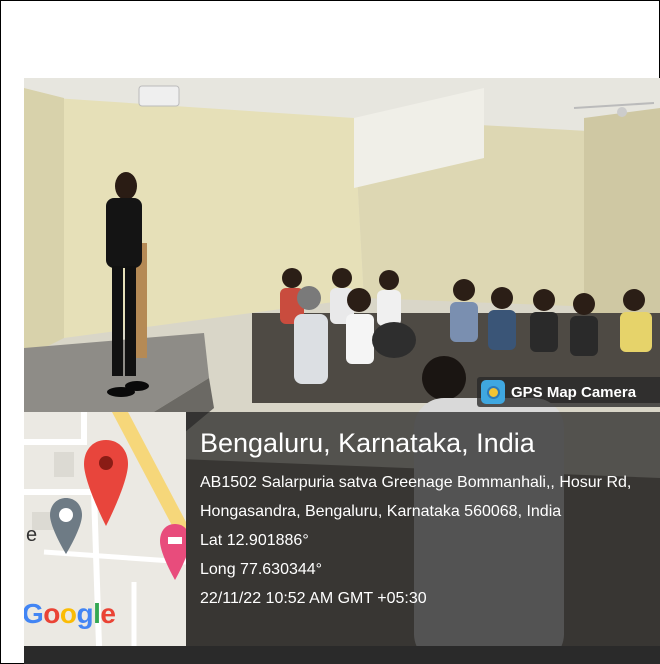 The height and width of the screenshot is (664, 660). Describe the element at coordinates (261, 569) in the screenshot. I see `longitude: Long 77.630344°` at that location.